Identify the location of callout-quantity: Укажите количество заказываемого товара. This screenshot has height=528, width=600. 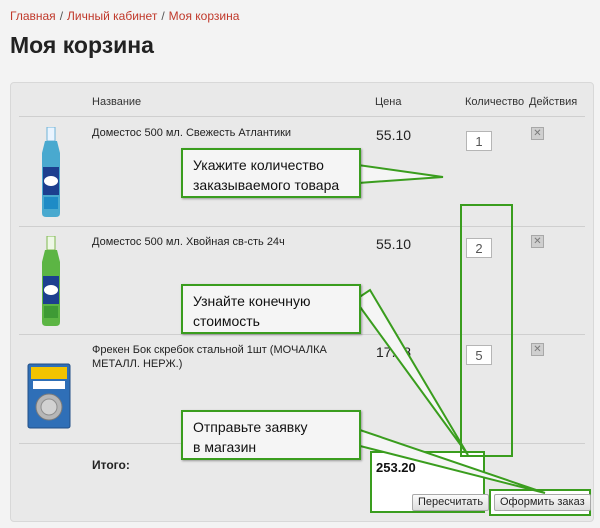
(271, 173).